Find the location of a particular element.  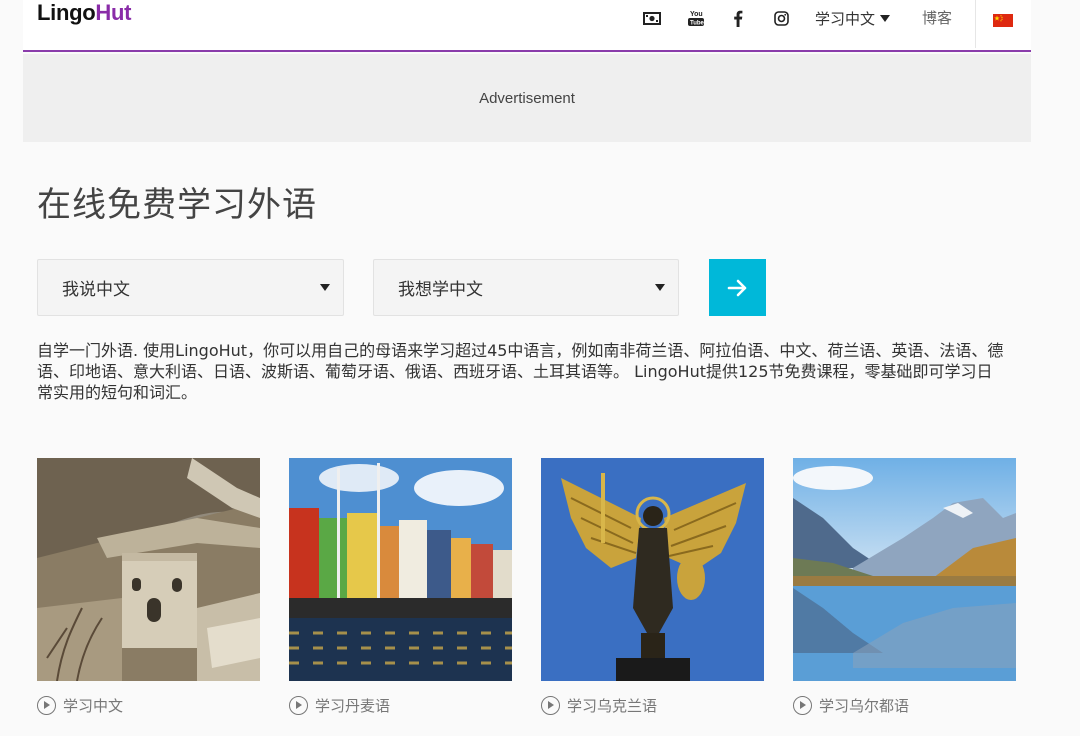

course-link-ukrainian: 学习乌克兰语 is located at coordinates (652, 705).